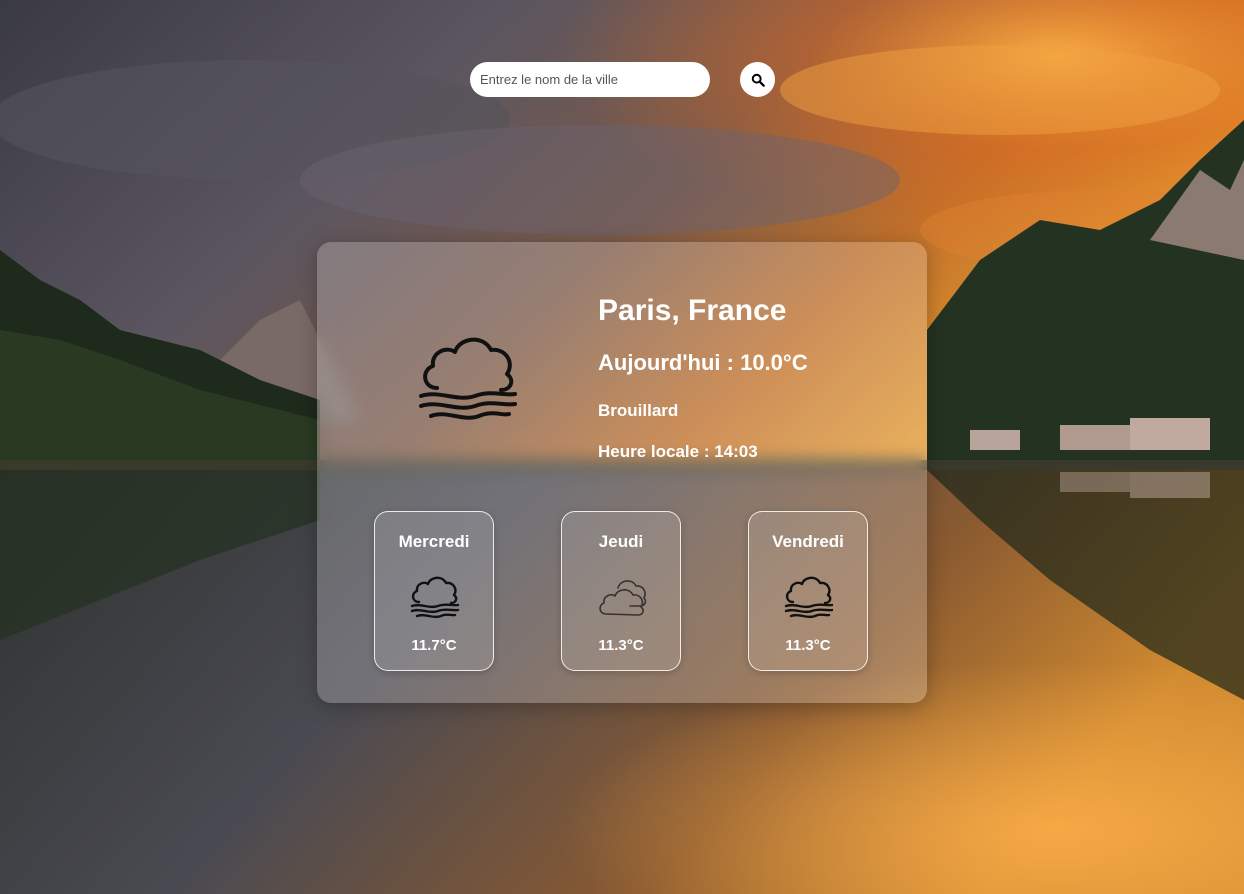  What do you see at coordinates (434, 645) in the screenshot?
I see `forecast-temperature: 11.7°C` at bounding box center [434, 645].